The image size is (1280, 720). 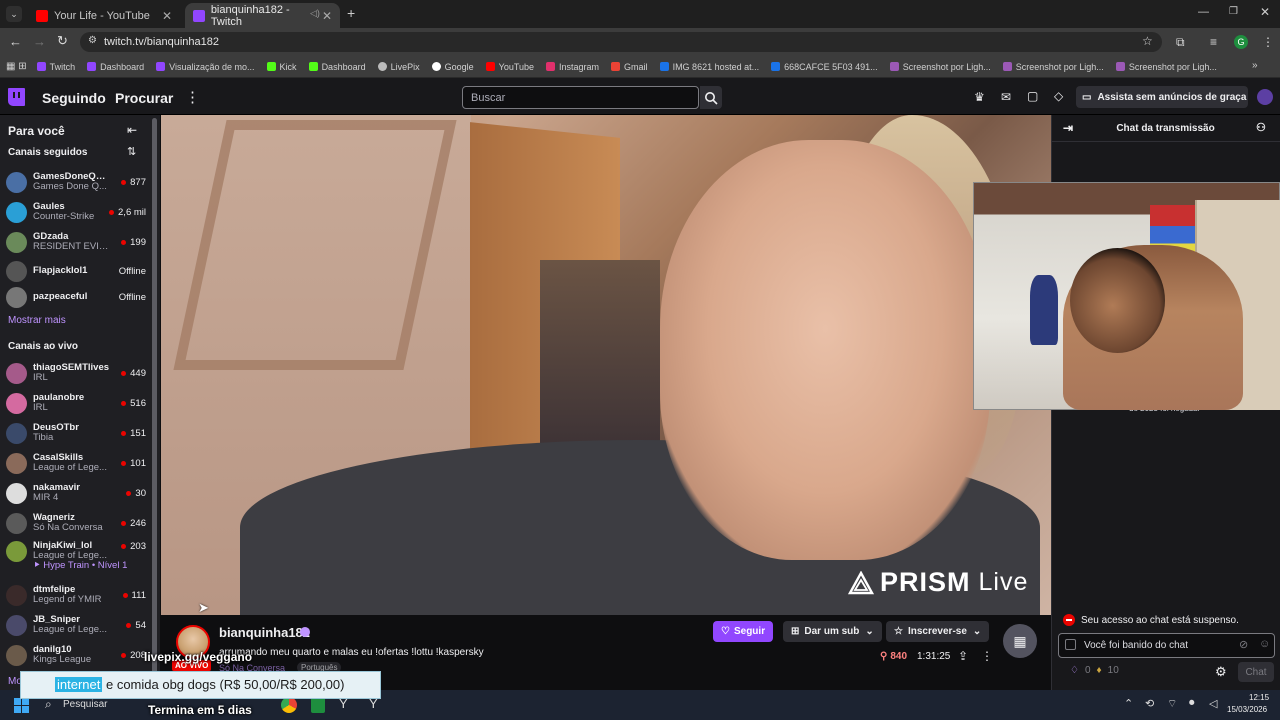 I want to click on clock-date: 15/03/2026, so click(x=1247, y=709).